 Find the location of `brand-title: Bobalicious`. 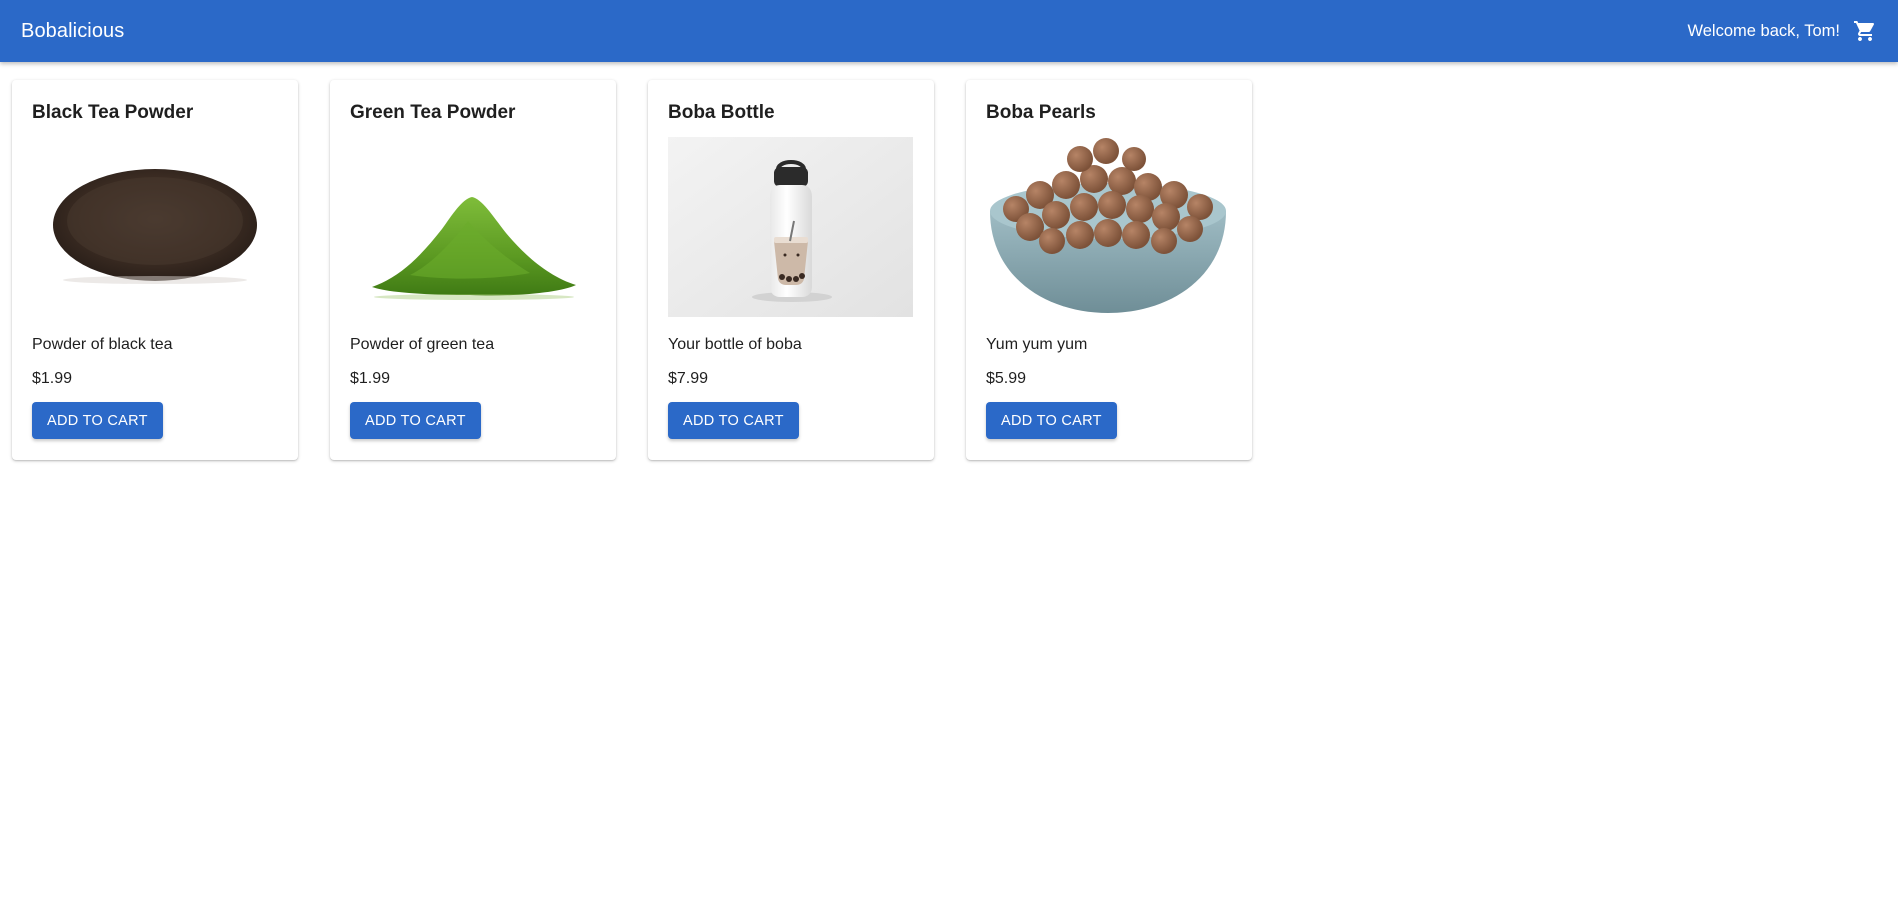

brand-title: Bobalicious is located at coordinates (72, 31).